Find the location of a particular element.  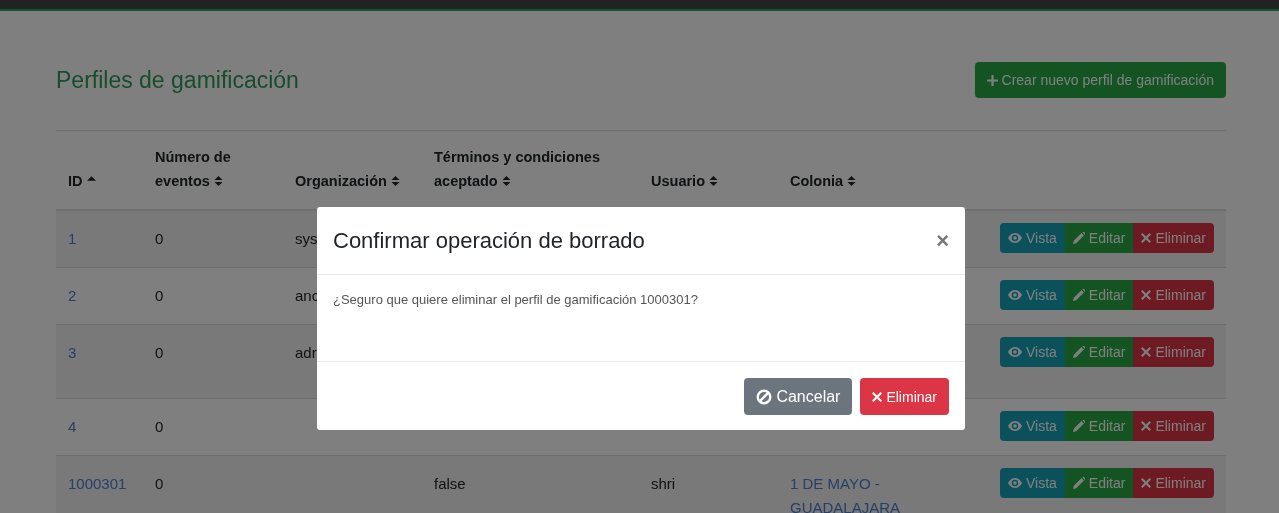

column-header: Organización is located at coordinates (347, 181).